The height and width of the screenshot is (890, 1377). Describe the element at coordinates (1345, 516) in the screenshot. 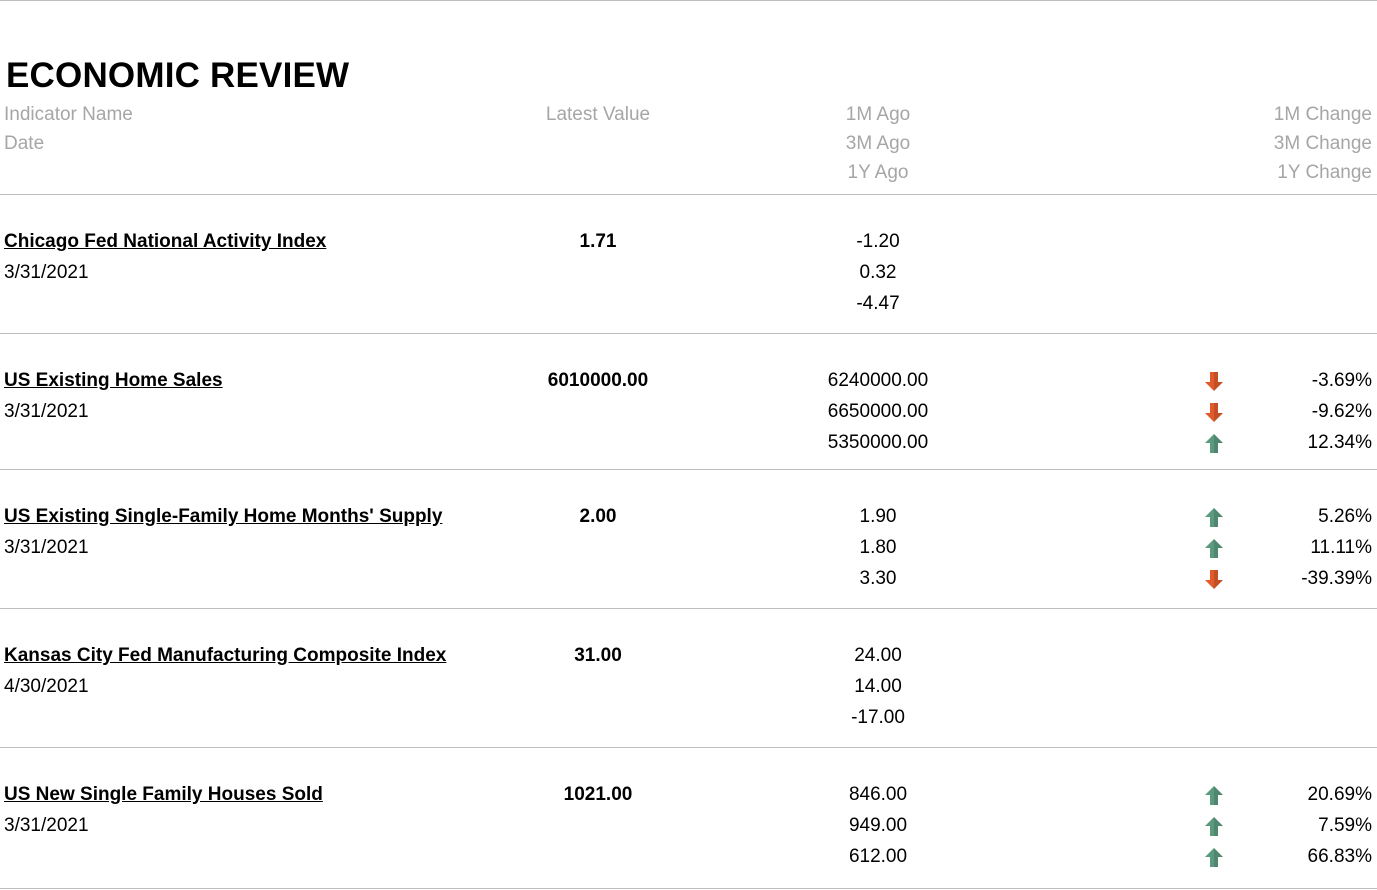

I see `change-1m: 5.26%` at that location.